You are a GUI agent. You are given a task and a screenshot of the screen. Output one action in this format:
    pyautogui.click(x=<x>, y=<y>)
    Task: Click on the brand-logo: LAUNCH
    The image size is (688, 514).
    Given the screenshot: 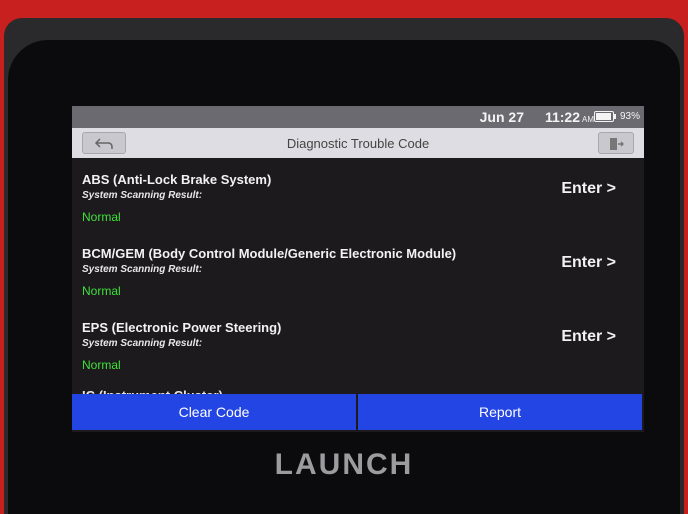 What is the action you would take?
    pyautogui.click(x=344, y=464)
    